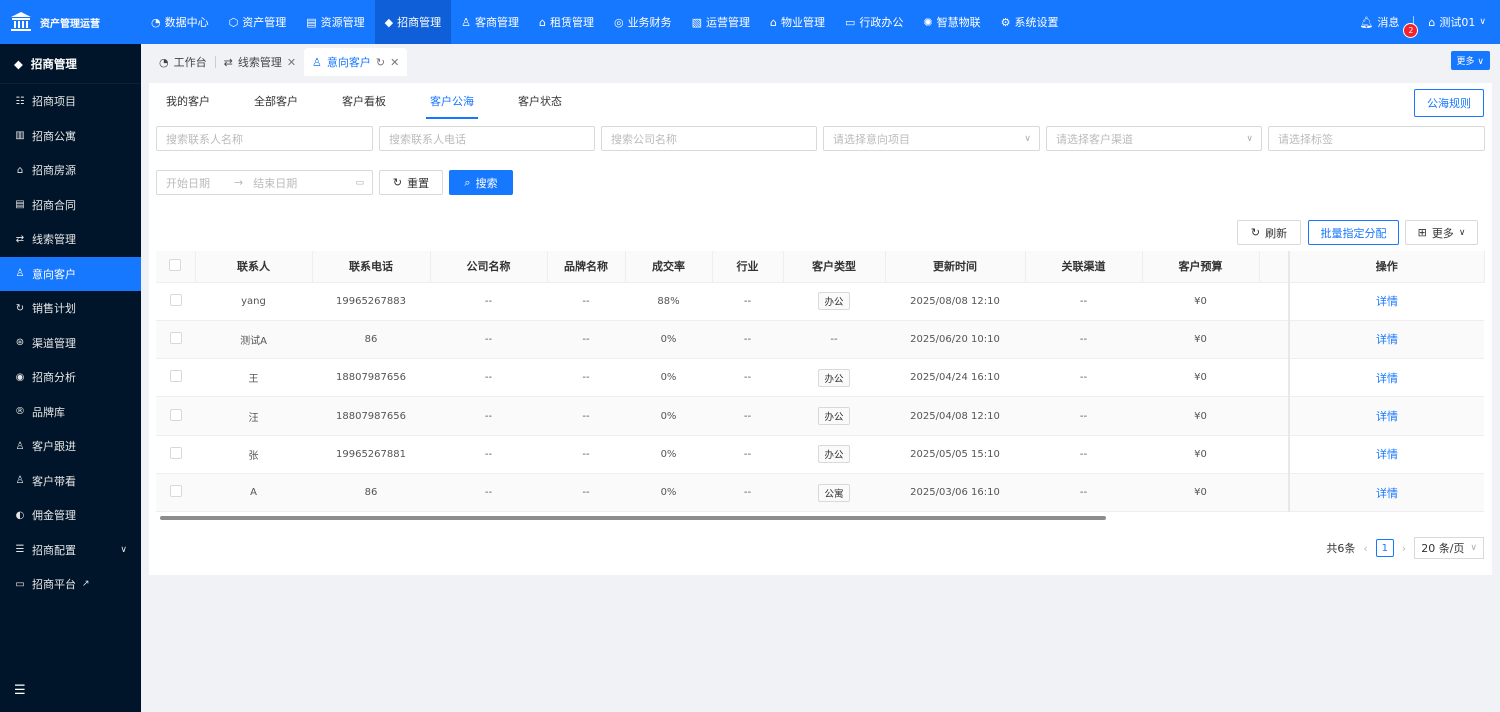 Image resolution: width=1500 pixels, height=712 pixels. Describe the element at coordinates (566, 22) in the screenshot. I see `topnav-lease-mgmt: ⌂ 租赁管理` at that location.